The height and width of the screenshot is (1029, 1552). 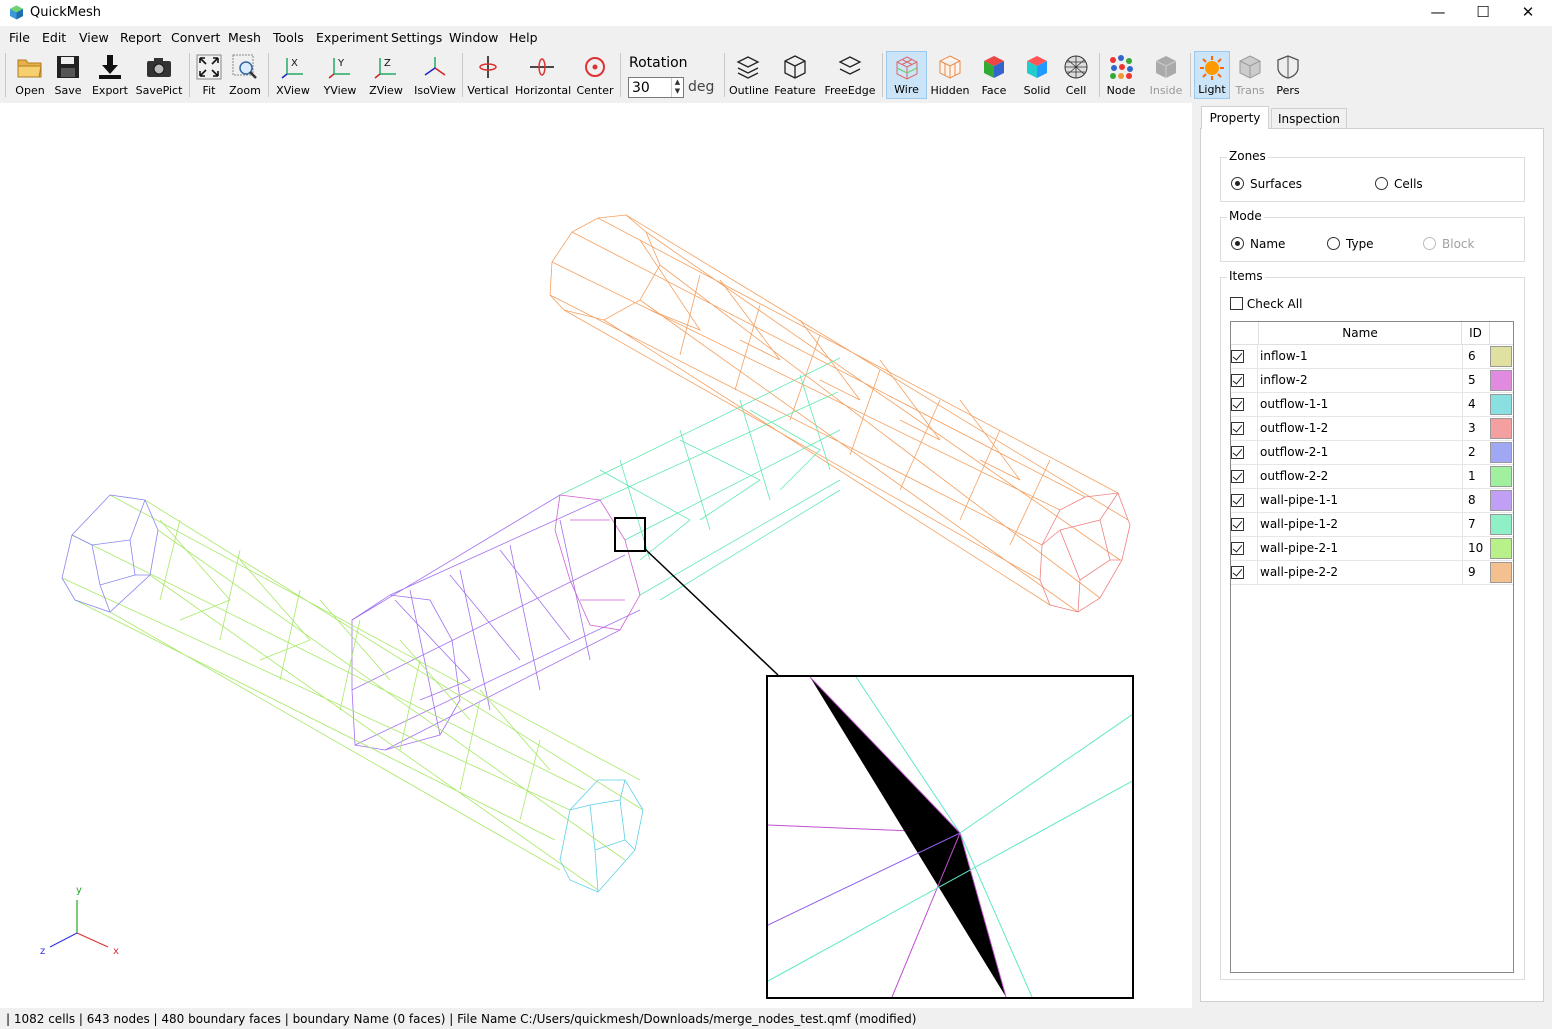 I want to click on radio-name: Name, so click(x=1258, y=244).